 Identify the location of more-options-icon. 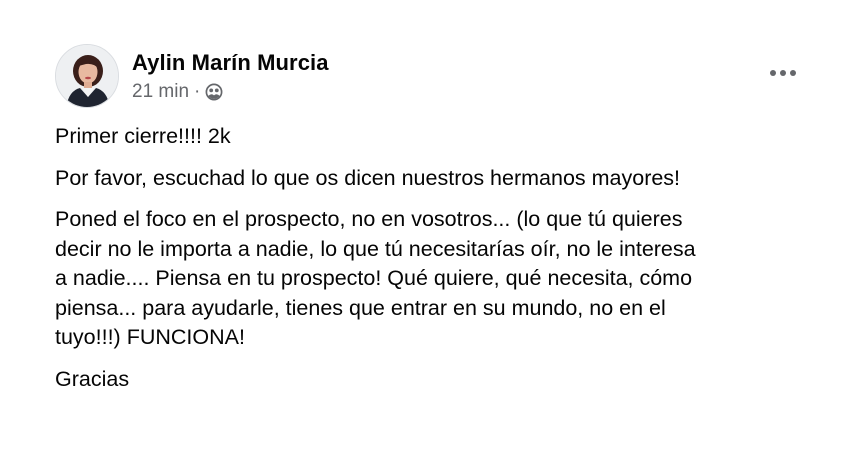
(783, 73).